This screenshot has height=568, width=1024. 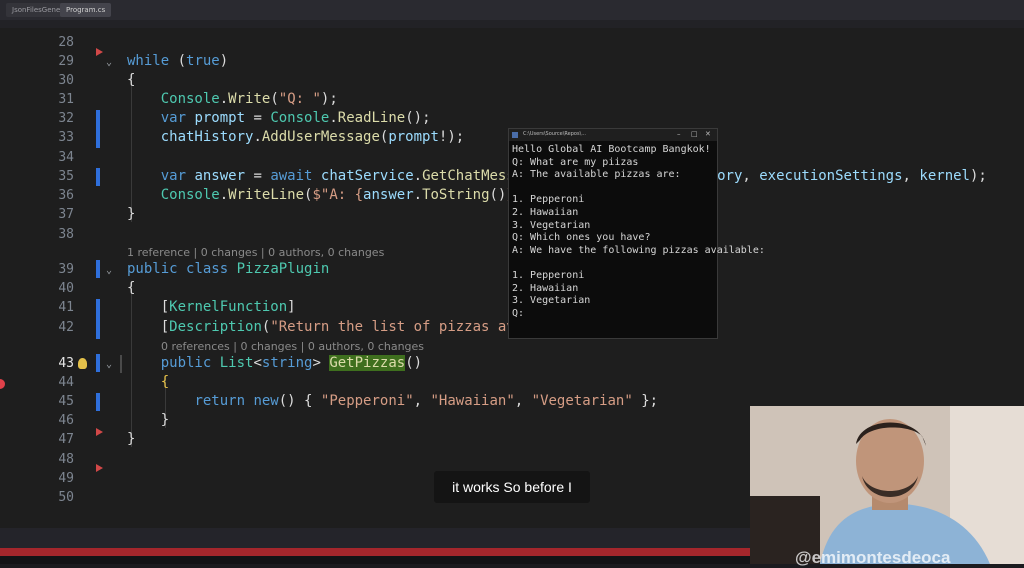 What do you see at coordinates (512, 10) in the screenshot?
I see `editor-tab-bar: JsonFilesGenerat... Program.cs` at bounding box center [512, 10].